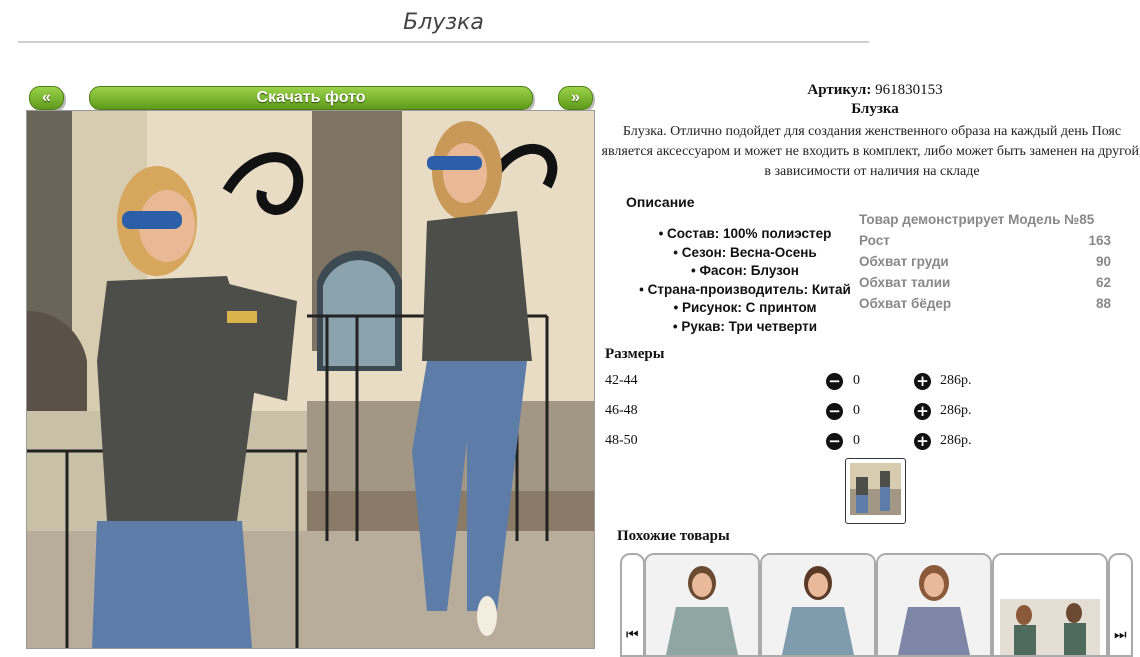 The width and height of the screenshot is (1140, 657). I want to click on size-label: 46-48, so click(621, 410).